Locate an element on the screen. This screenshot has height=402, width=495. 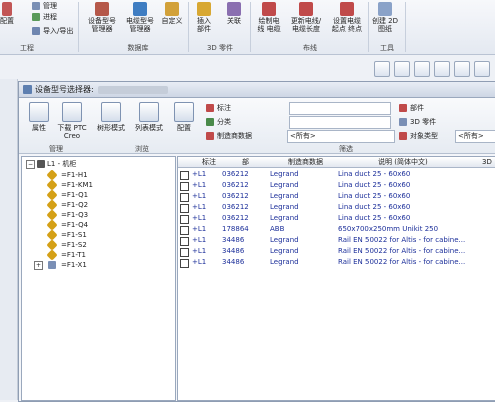
configure-view-button: 配置 is located at coordinates (184, 117).